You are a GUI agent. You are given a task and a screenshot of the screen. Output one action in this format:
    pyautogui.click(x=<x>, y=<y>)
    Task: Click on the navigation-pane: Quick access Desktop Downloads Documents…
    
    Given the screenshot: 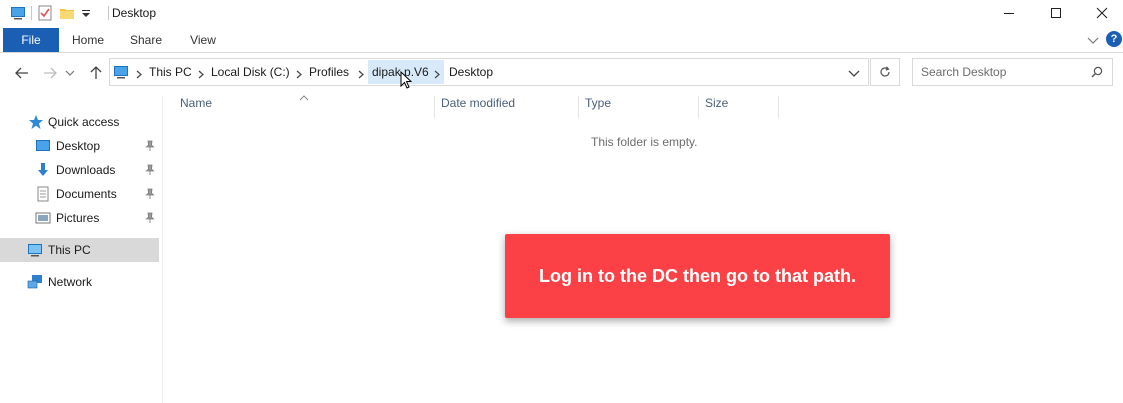 What is the action you would take?
    pyautogui.click(x=81, y=249)
    